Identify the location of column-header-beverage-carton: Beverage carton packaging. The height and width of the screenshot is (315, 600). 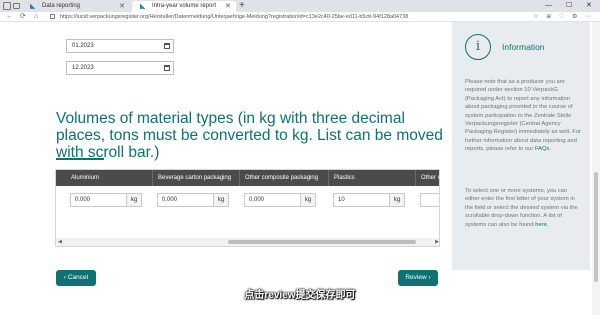
(196, 178).